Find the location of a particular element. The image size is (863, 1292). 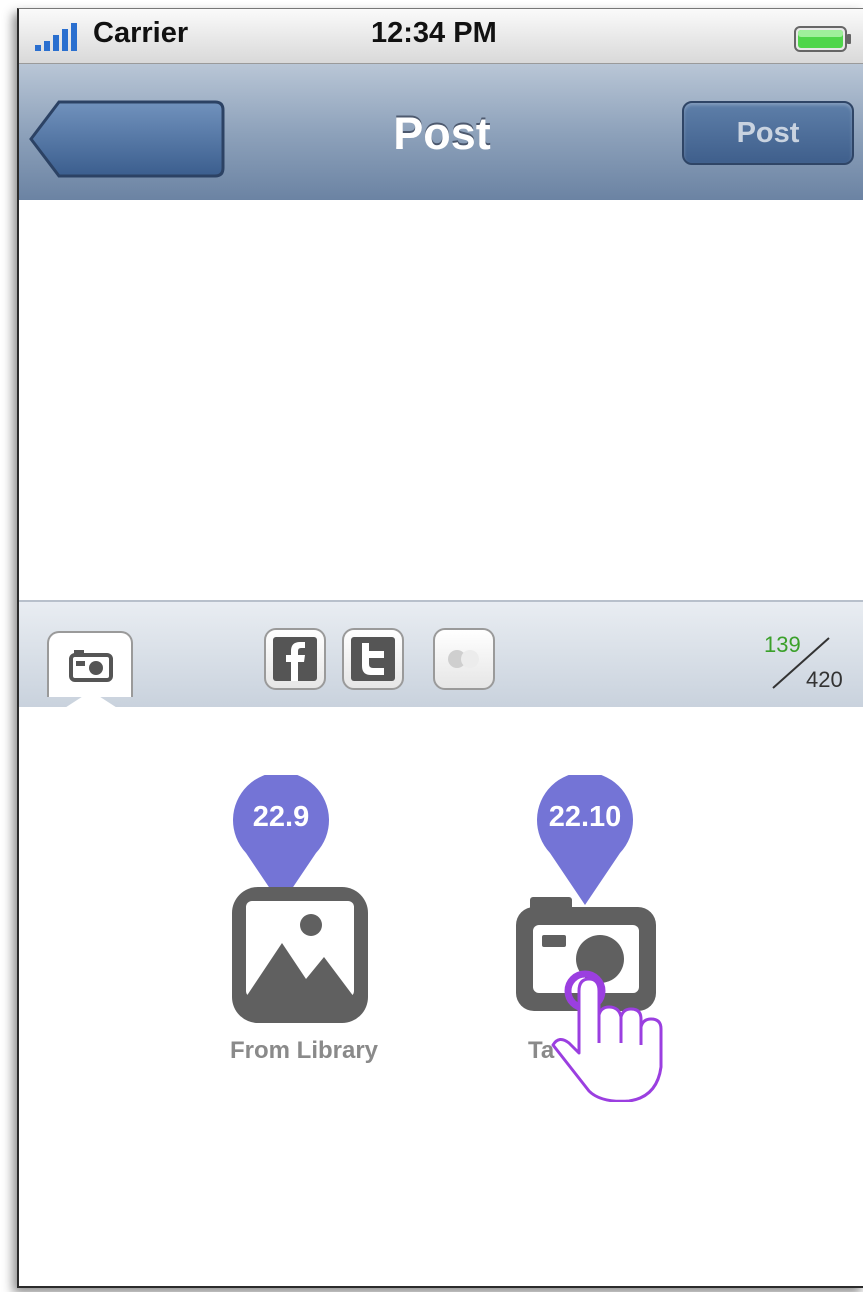

flickr-toggle-button is located at coordinates (464, 659).